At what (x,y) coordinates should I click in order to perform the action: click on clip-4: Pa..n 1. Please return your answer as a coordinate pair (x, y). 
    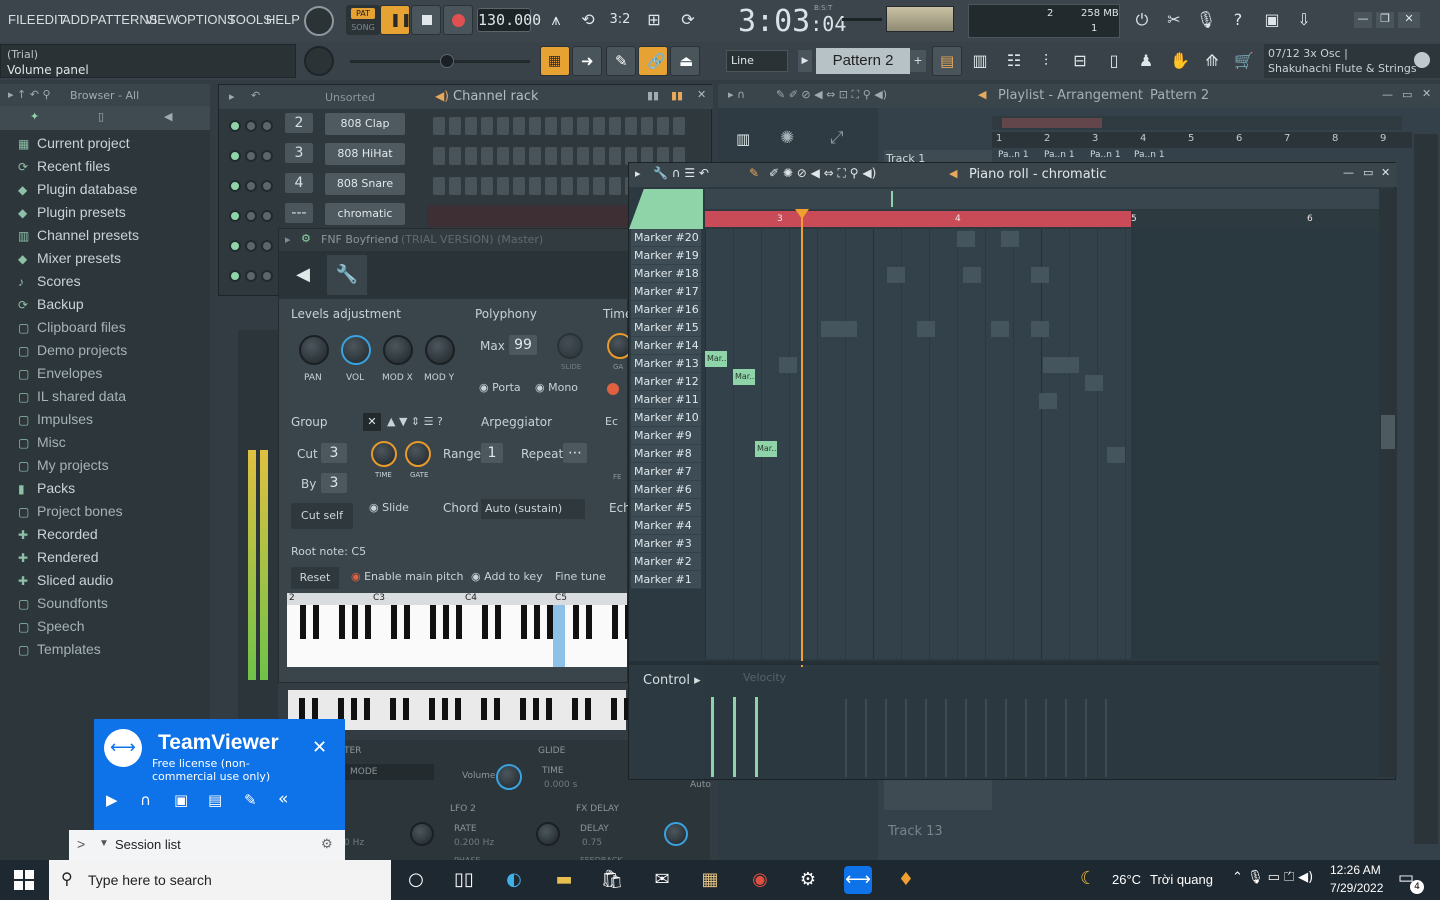
    Looking at the image, I should click on (1149, 155).